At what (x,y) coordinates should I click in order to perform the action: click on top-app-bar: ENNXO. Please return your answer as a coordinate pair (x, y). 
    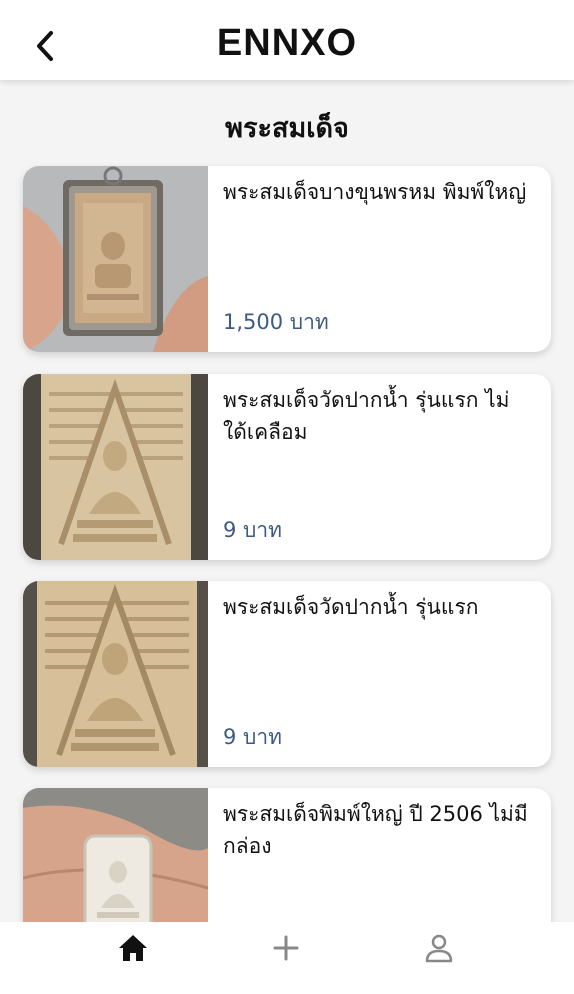
    Looking at the image, I should click on (287, 40).